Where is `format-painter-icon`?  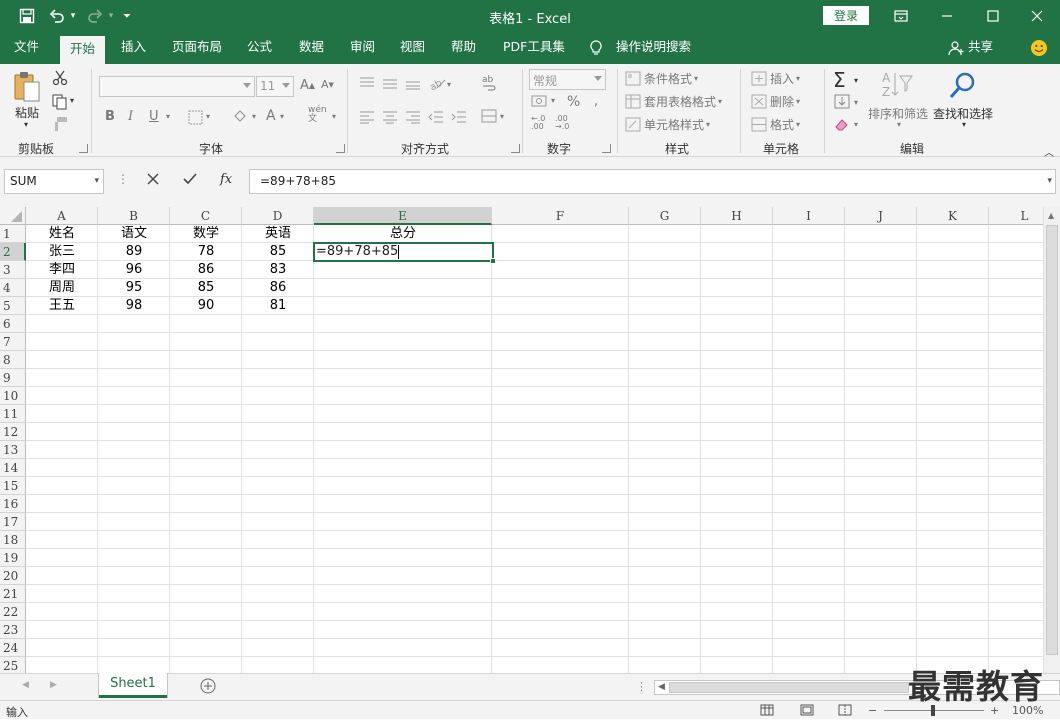 format-painter-icon is located at coordinates (60, 124).